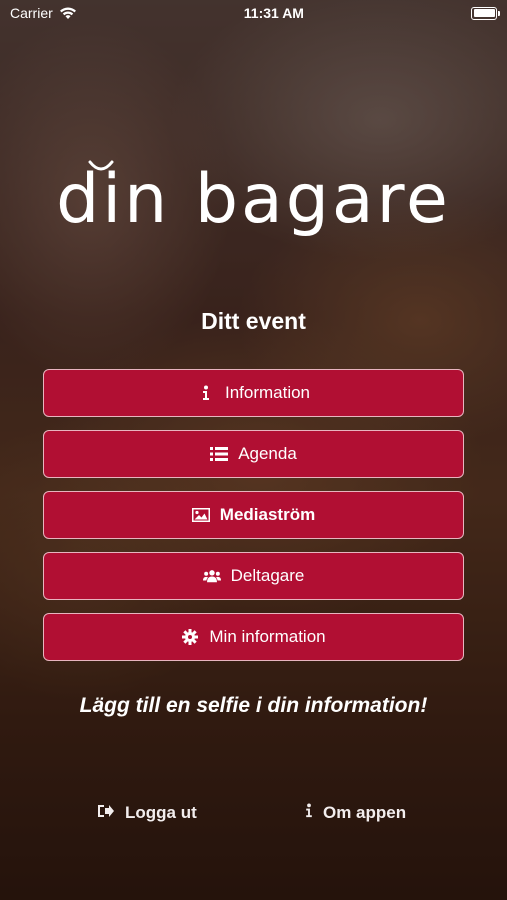 Image resolution: width=507 pixels, height=900 pixels. What do you see at coordinates (253, 705) in the screenshot?
I see `selfie-prompt: Lägg till en selfie i din information!` at bounding box center [253, 705].